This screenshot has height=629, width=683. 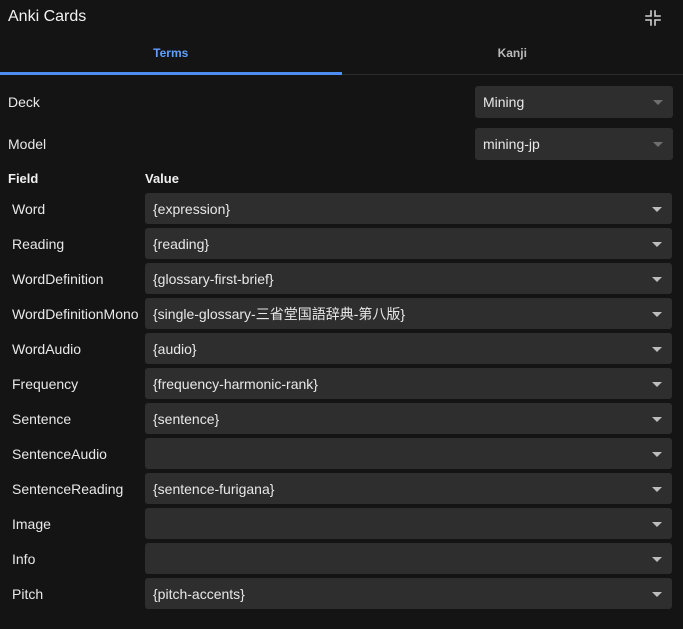 What do you see at coordinates (162, 178) in the screenshot?
I see `value-column-header: Value` at bounding box center [162, 178].